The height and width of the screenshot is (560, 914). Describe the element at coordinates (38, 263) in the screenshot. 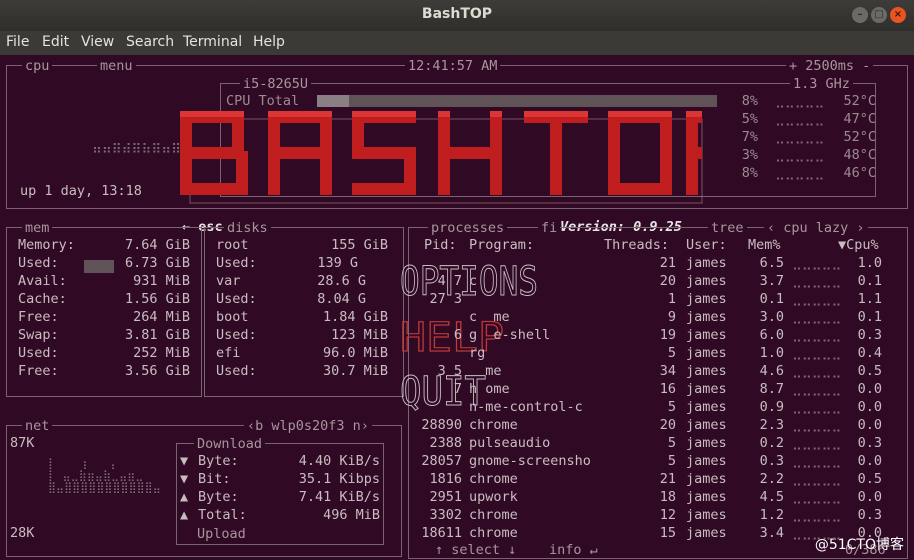

I see `mem-row-k: Used:` at that location.